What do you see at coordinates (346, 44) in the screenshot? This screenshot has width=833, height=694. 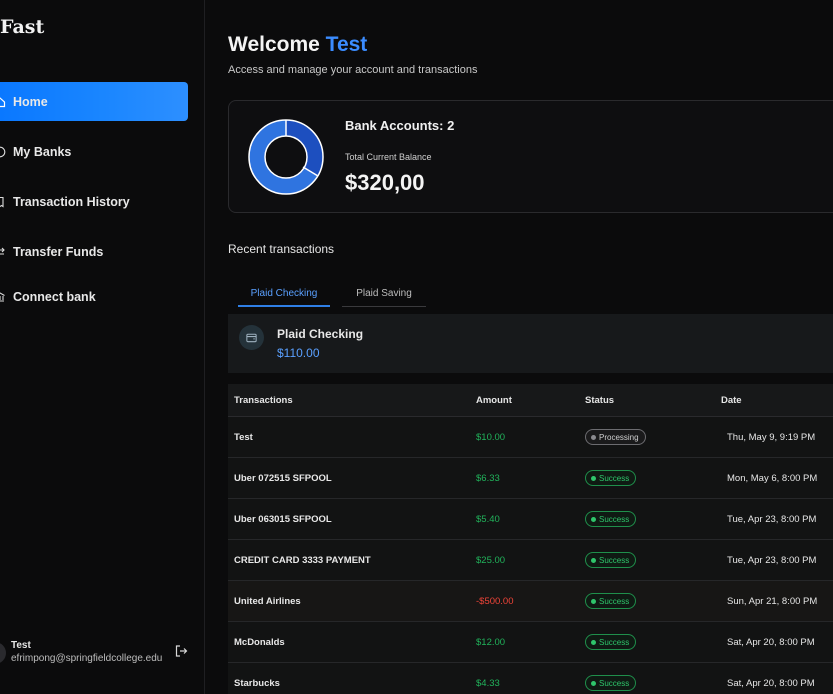 I see `user-first-name: Test` at bounding box center [346, 44].